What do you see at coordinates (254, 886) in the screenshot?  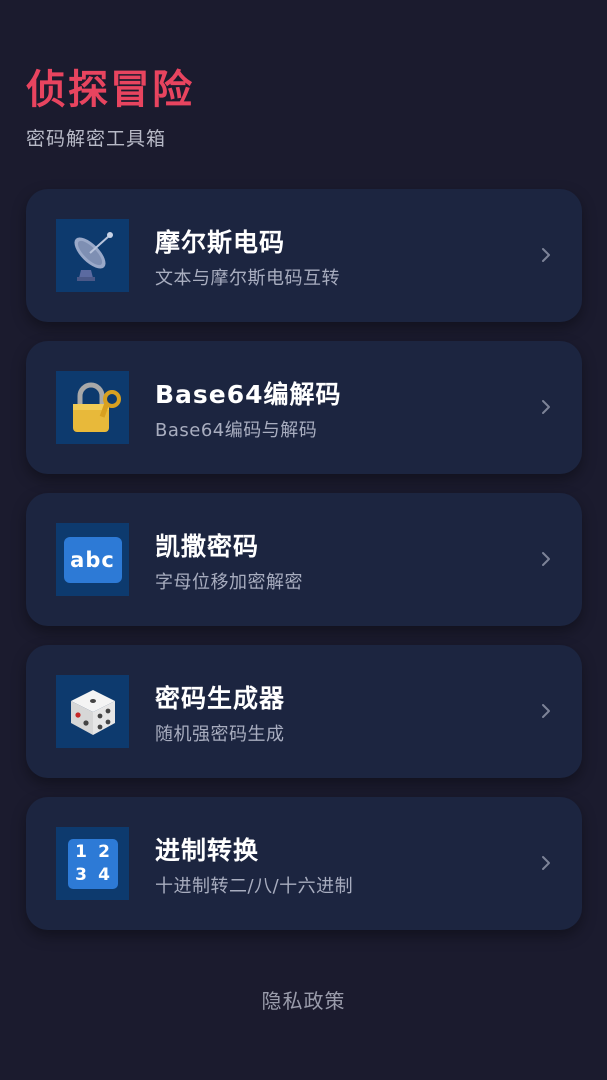 I see `tool-description: 十进制转二/八/十六进制` at bounding box center [254, 886].